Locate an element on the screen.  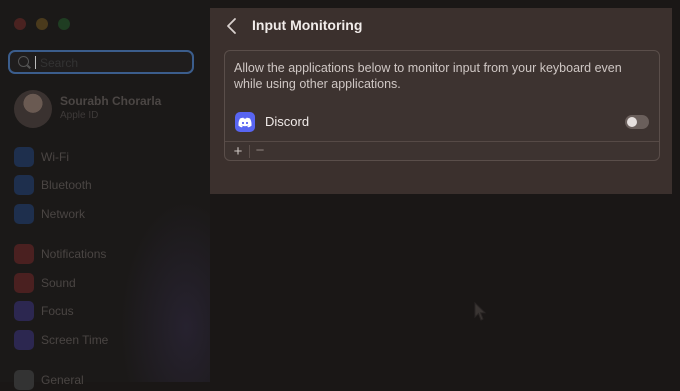
sidebar-item-screen-time: Screen Time is located at coordinates (109, 340).